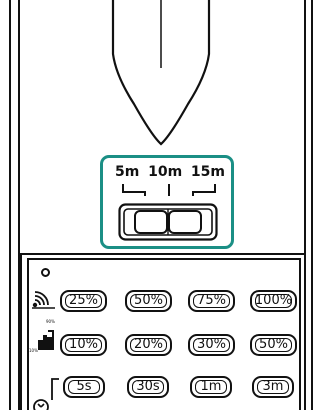 The image size is (323, 410). I want to click on timer-3m-button: 3m, so click(273, 387).